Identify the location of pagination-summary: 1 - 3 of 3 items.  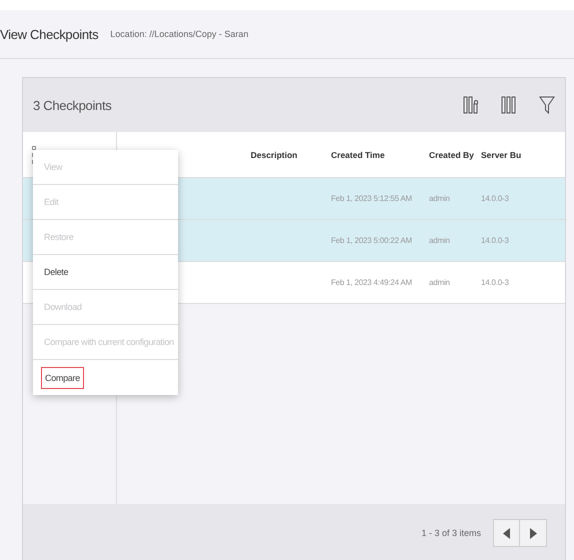
(451, 533).